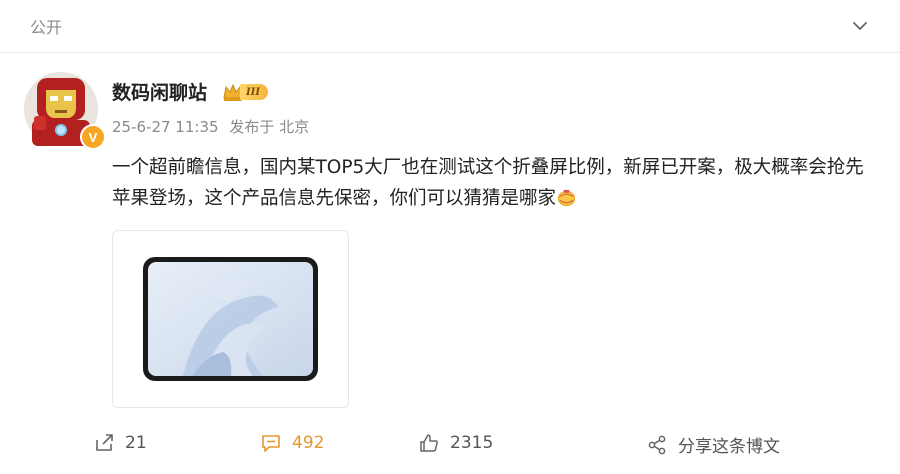 The image size is (900, 474). I want to click on share-nodes-icon, so click(657, 444).